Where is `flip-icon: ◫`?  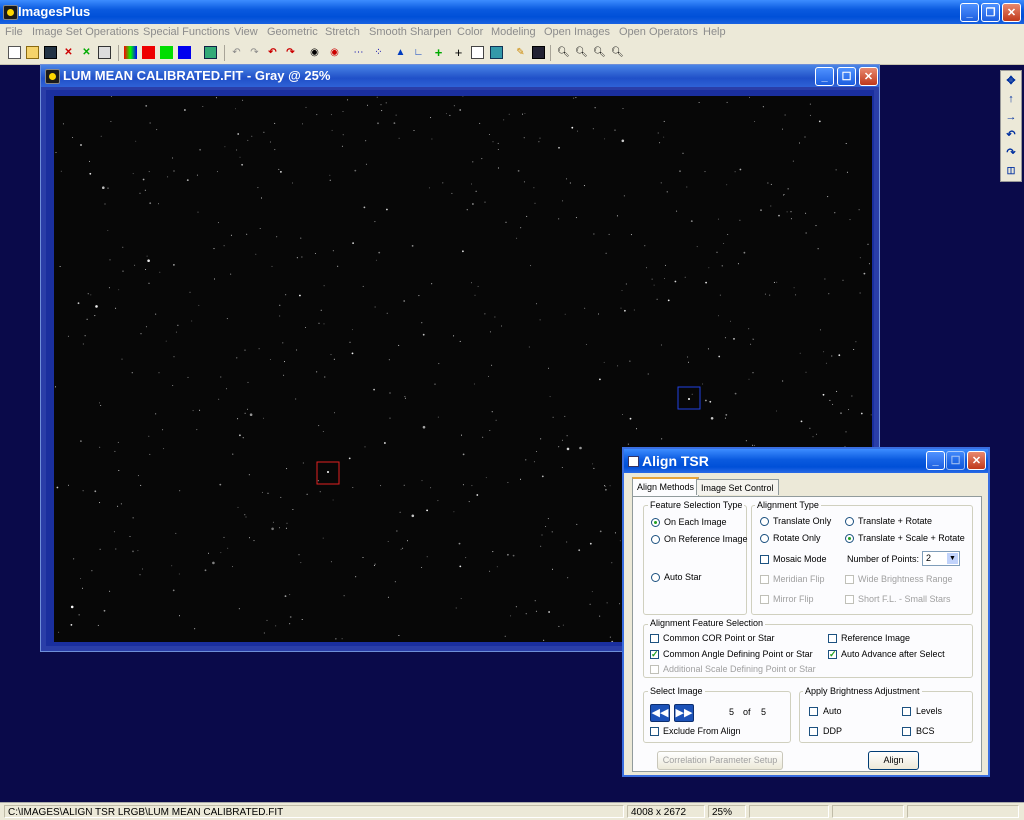 flip-icon: ◫ is located at coordinates (1011, 170).